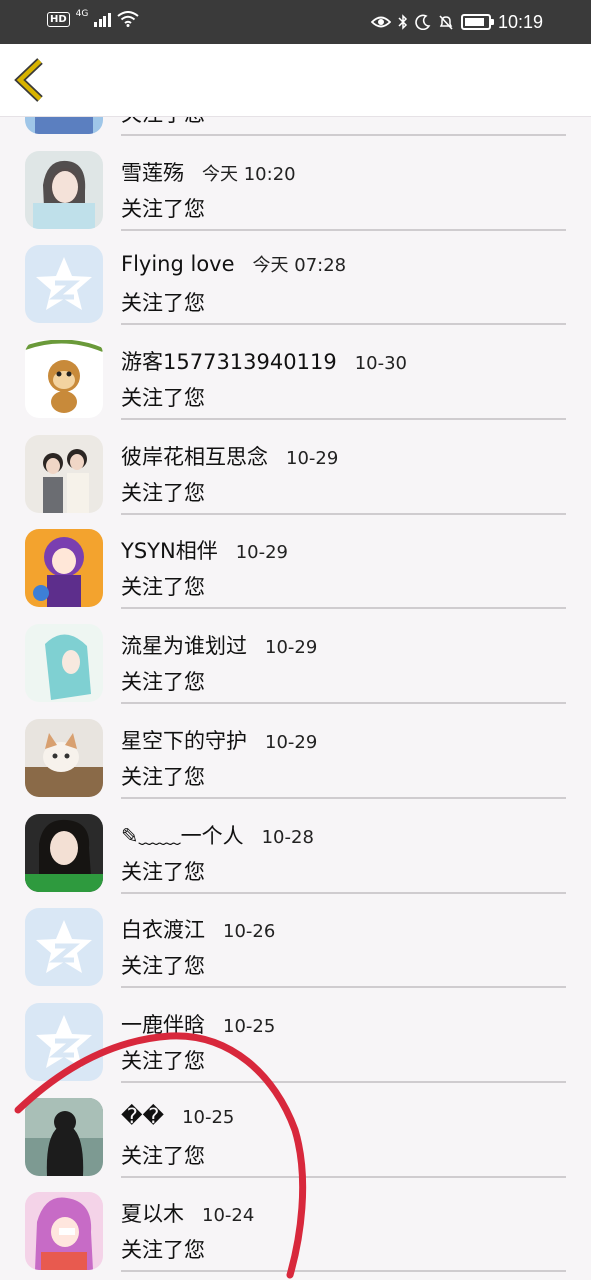 The image size is (591, 1280). I want to click on name-line: 一鹿伴晗 10-25, so click(198, 1024).